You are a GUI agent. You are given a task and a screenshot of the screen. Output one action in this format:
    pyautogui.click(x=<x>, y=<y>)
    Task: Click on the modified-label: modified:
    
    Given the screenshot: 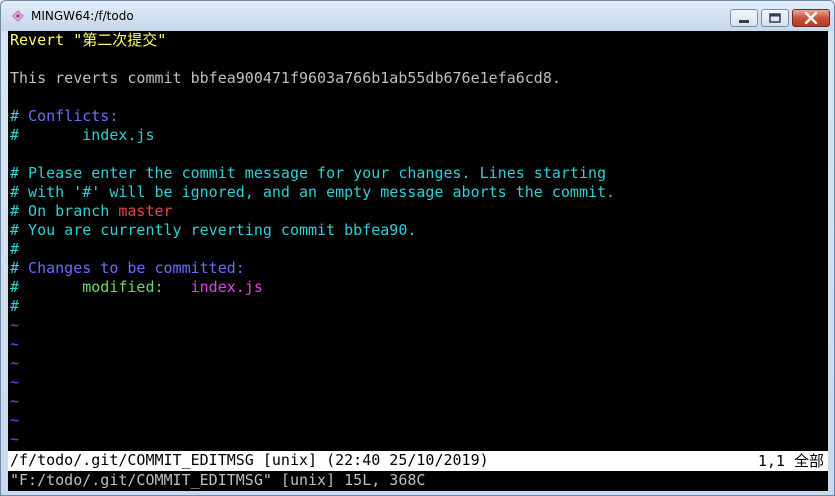 What is the action you would take?
    pyautogui.click(x=91, y=287)
    